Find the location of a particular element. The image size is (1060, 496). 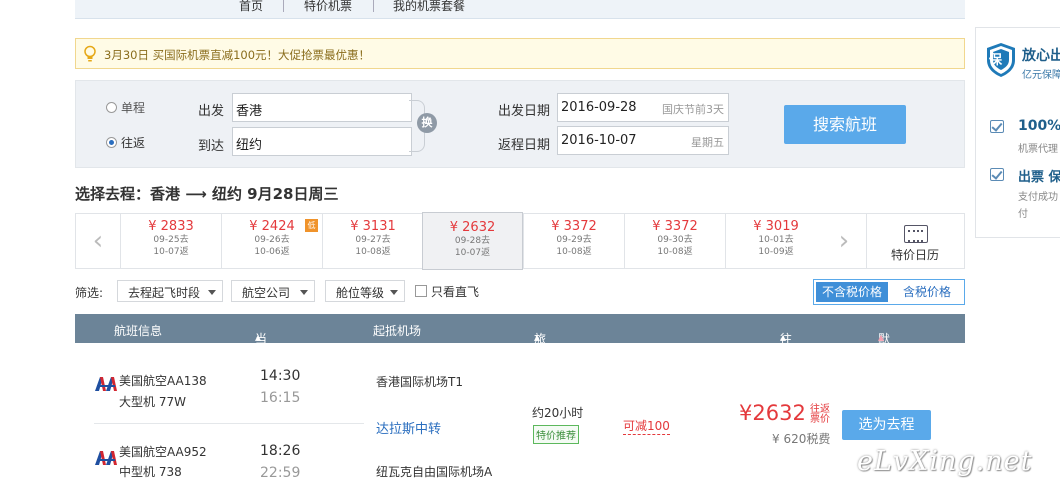

feature-1-title: 100% is located at coordinates (1039, 126).